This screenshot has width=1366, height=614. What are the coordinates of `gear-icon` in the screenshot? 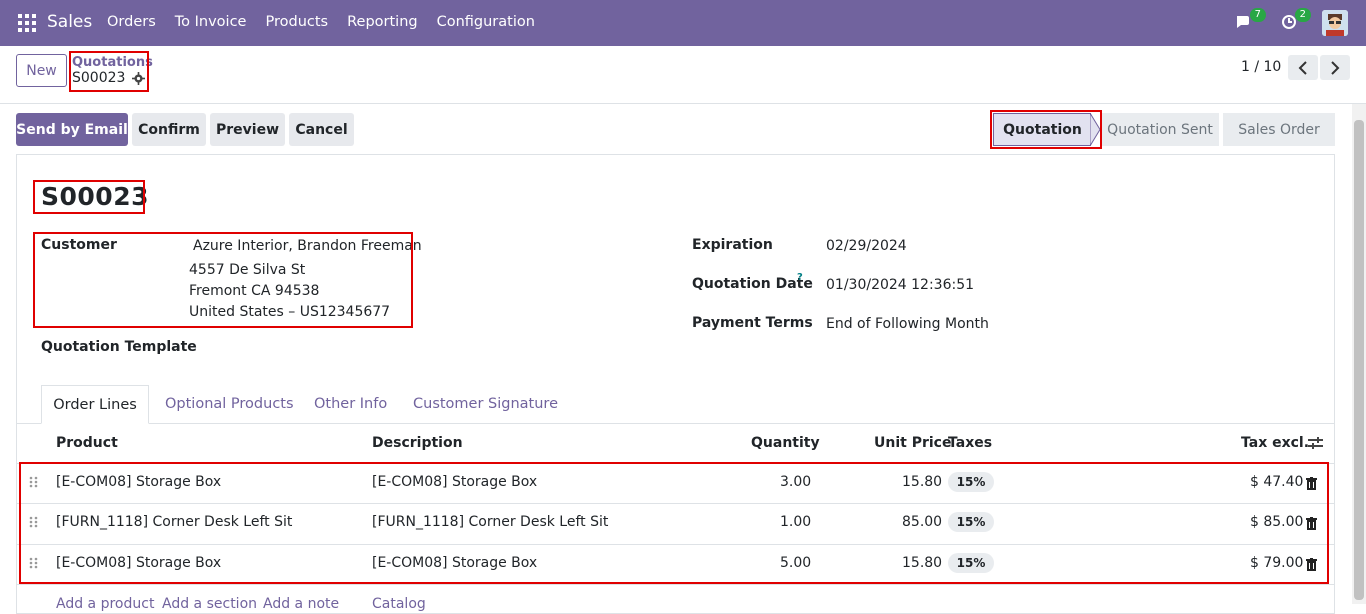 It's located at (139, 78).